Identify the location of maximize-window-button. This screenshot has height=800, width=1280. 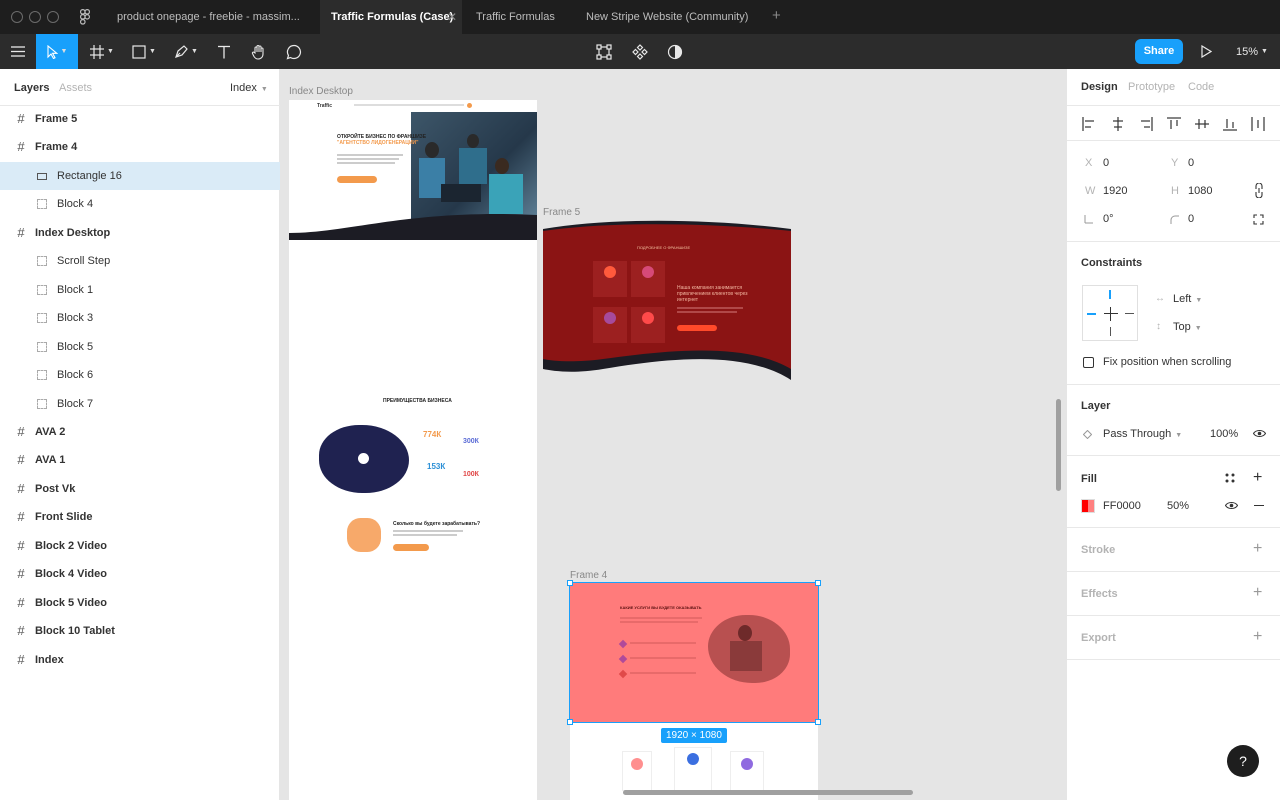
(53, 17).